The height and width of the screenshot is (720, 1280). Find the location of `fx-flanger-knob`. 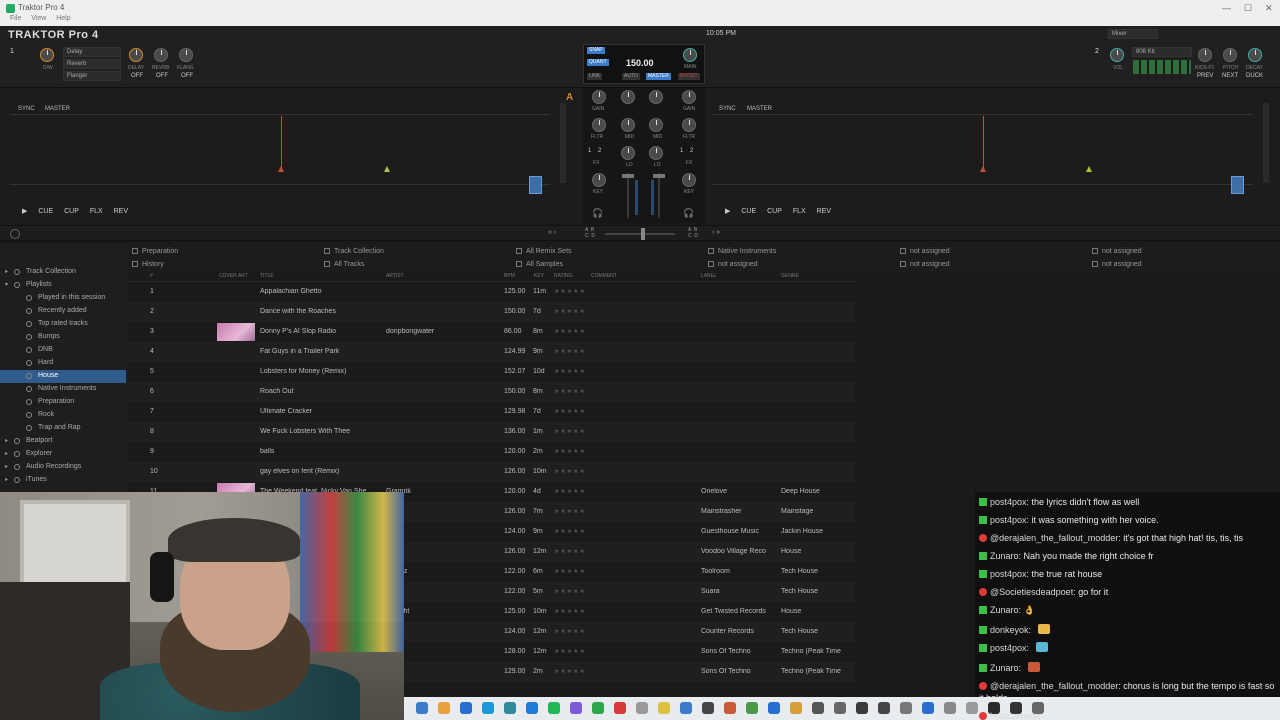

fx-flanger-knob is located at coordinates (186, 55).